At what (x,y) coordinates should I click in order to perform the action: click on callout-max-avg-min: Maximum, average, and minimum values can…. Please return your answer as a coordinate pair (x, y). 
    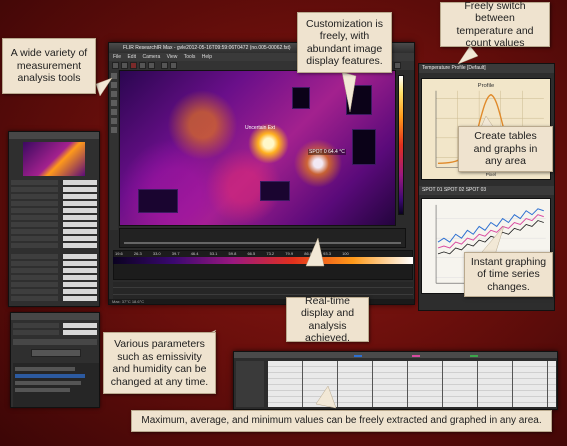
    Looking at the image, I should click on (341, 421).